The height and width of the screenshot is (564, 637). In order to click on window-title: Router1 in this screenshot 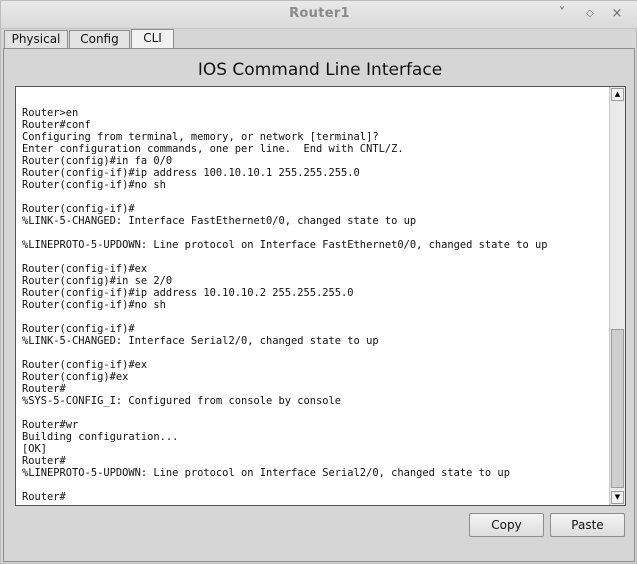, I will do `click(319, 13)`.